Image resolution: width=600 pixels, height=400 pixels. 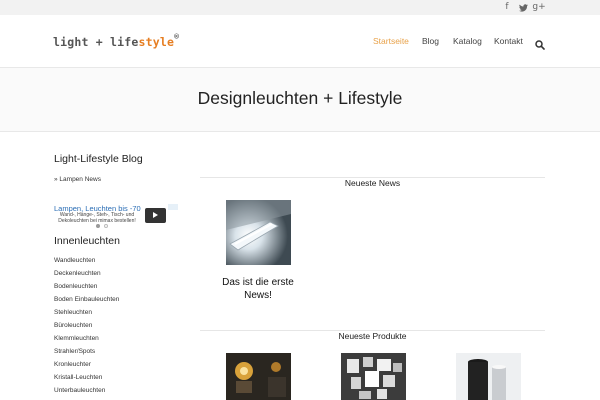 What do you see at coordinates (72, 364) in the screenshot?
I see `sidebar-item-kronleuchter: Kronleuchter` at bounding box center [72, 364].